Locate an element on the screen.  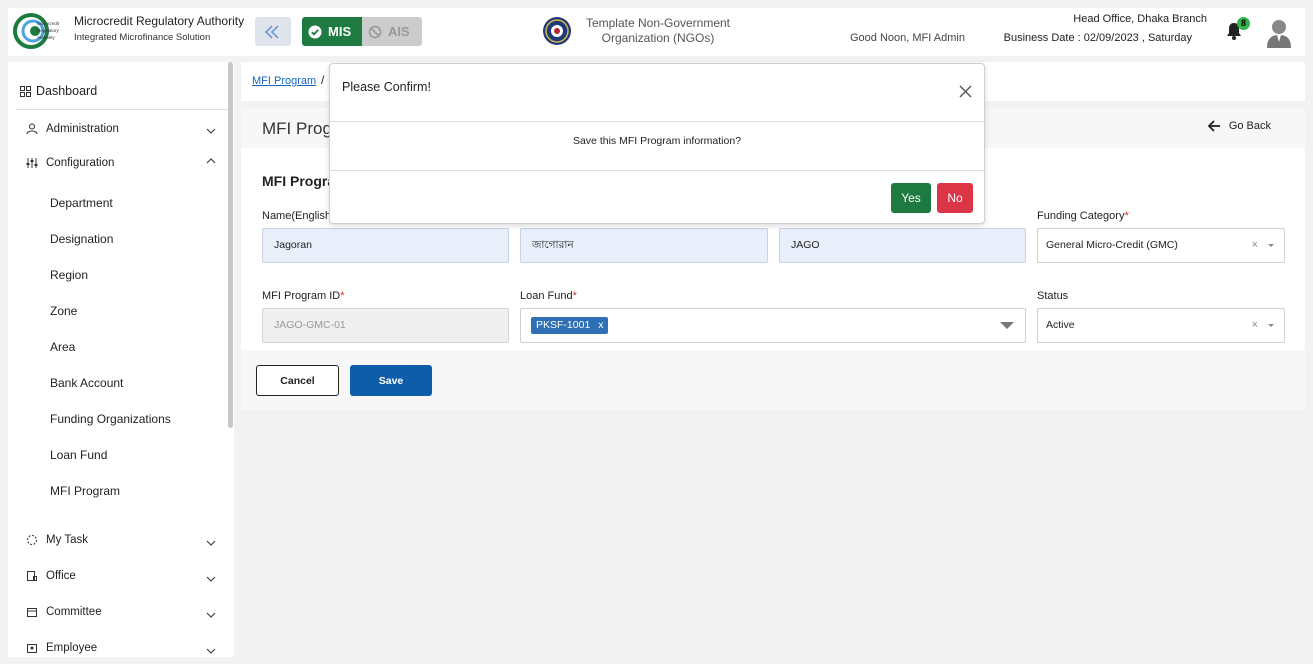
business-date: Business Date : 02/09/2023 , Saturday is located at coordinates (1097, 38).